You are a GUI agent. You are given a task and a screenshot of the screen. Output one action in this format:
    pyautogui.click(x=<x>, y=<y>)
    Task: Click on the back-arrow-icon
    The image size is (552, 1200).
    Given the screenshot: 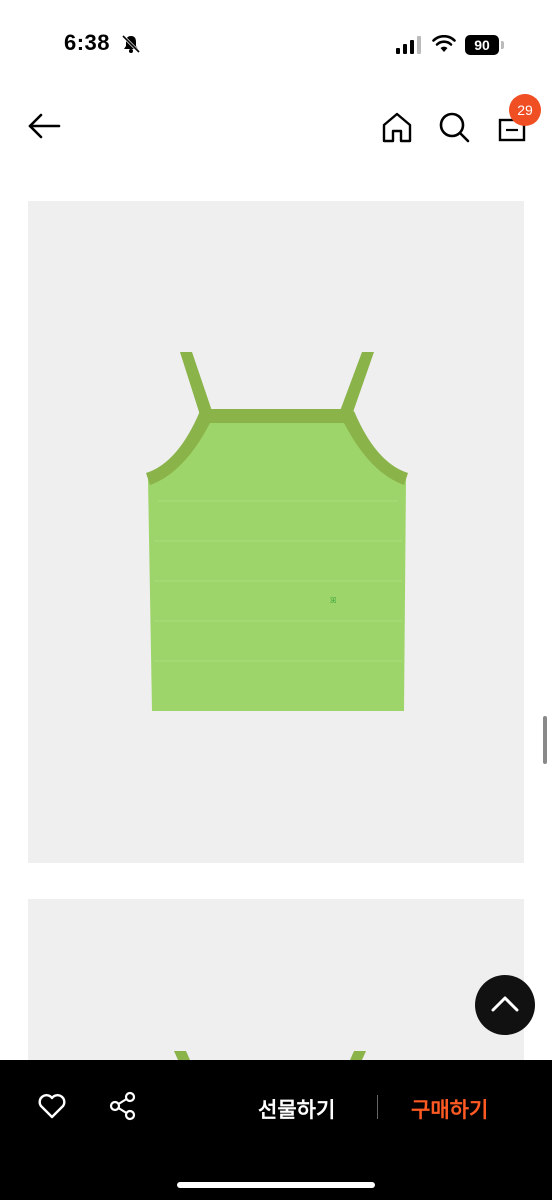 What is the action you would take?
    pyautogui.click(x=44, y=126)
    